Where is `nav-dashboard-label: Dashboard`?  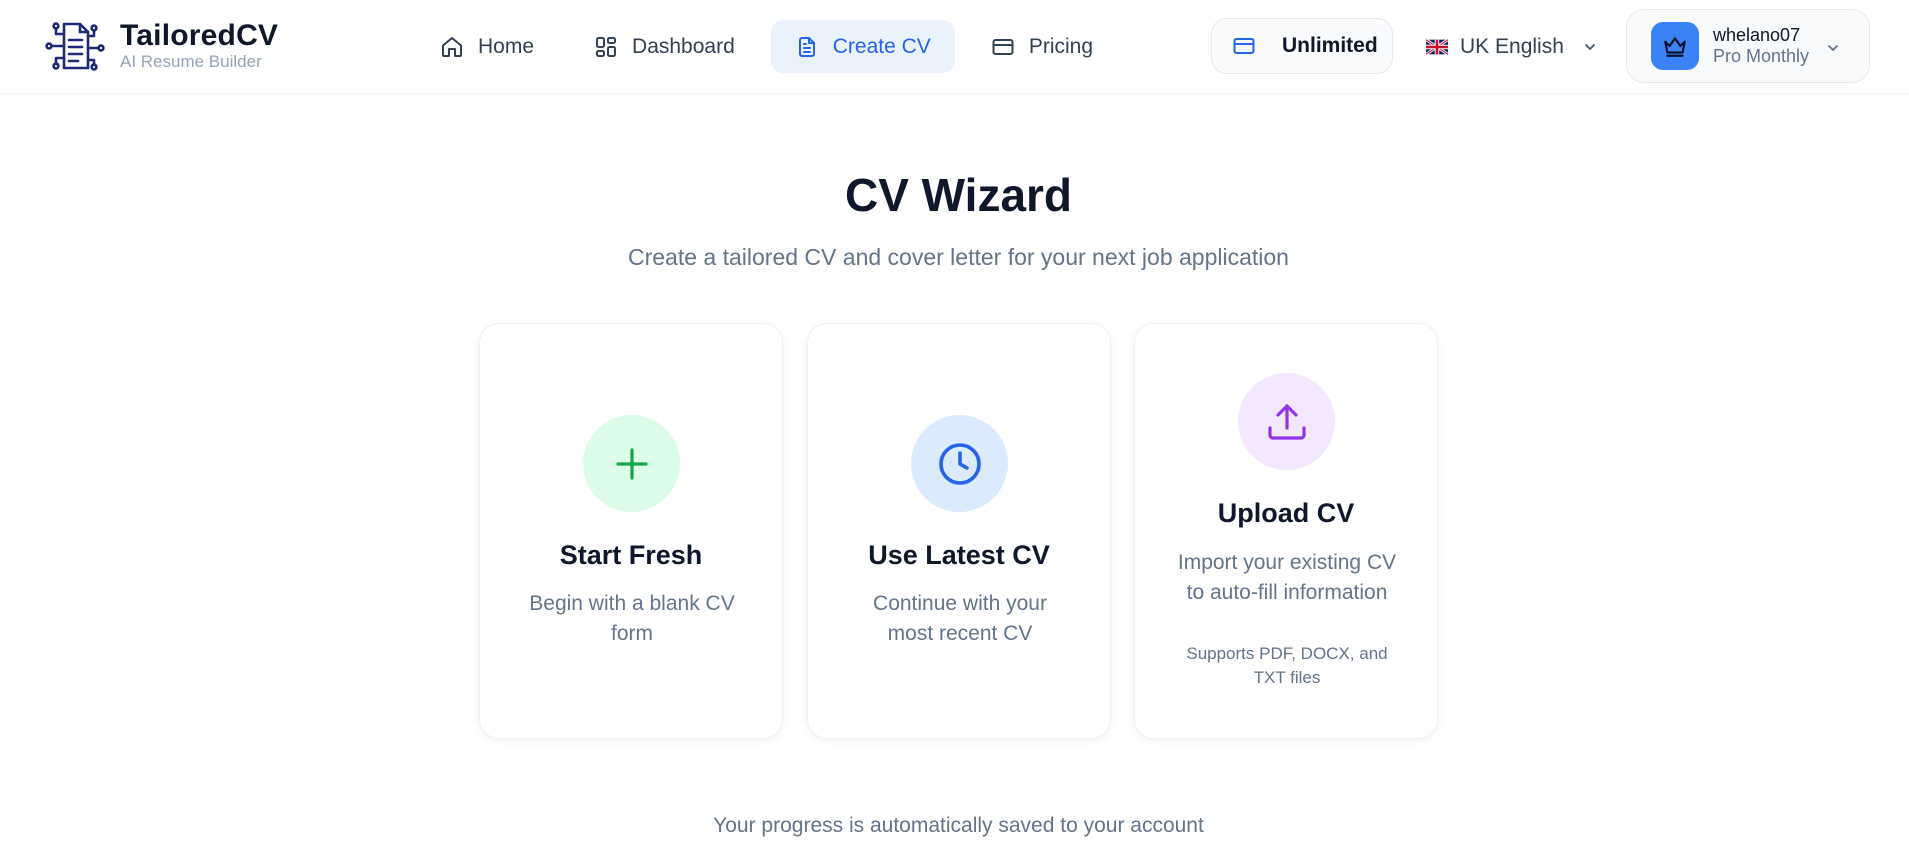
nav-dashboard-label: Dashboard is located at coordinates (683, 46).